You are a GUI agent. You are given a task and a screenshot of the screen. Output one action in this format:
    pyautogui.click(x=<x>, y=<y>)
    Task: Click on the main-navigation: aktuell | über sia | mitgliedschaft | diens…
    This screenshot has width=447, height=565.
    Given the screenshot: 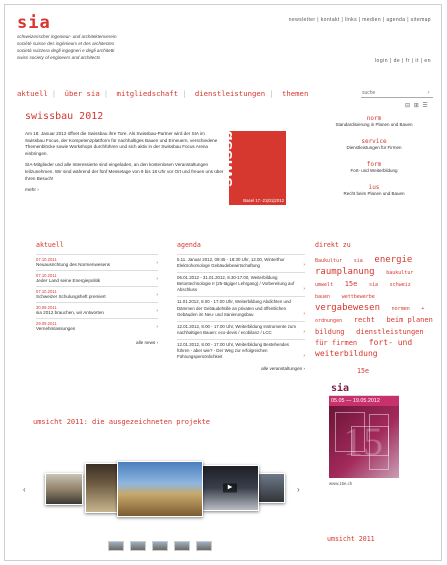 What is the action you would take?
    pyautogui.click(x=163, y=93)
    